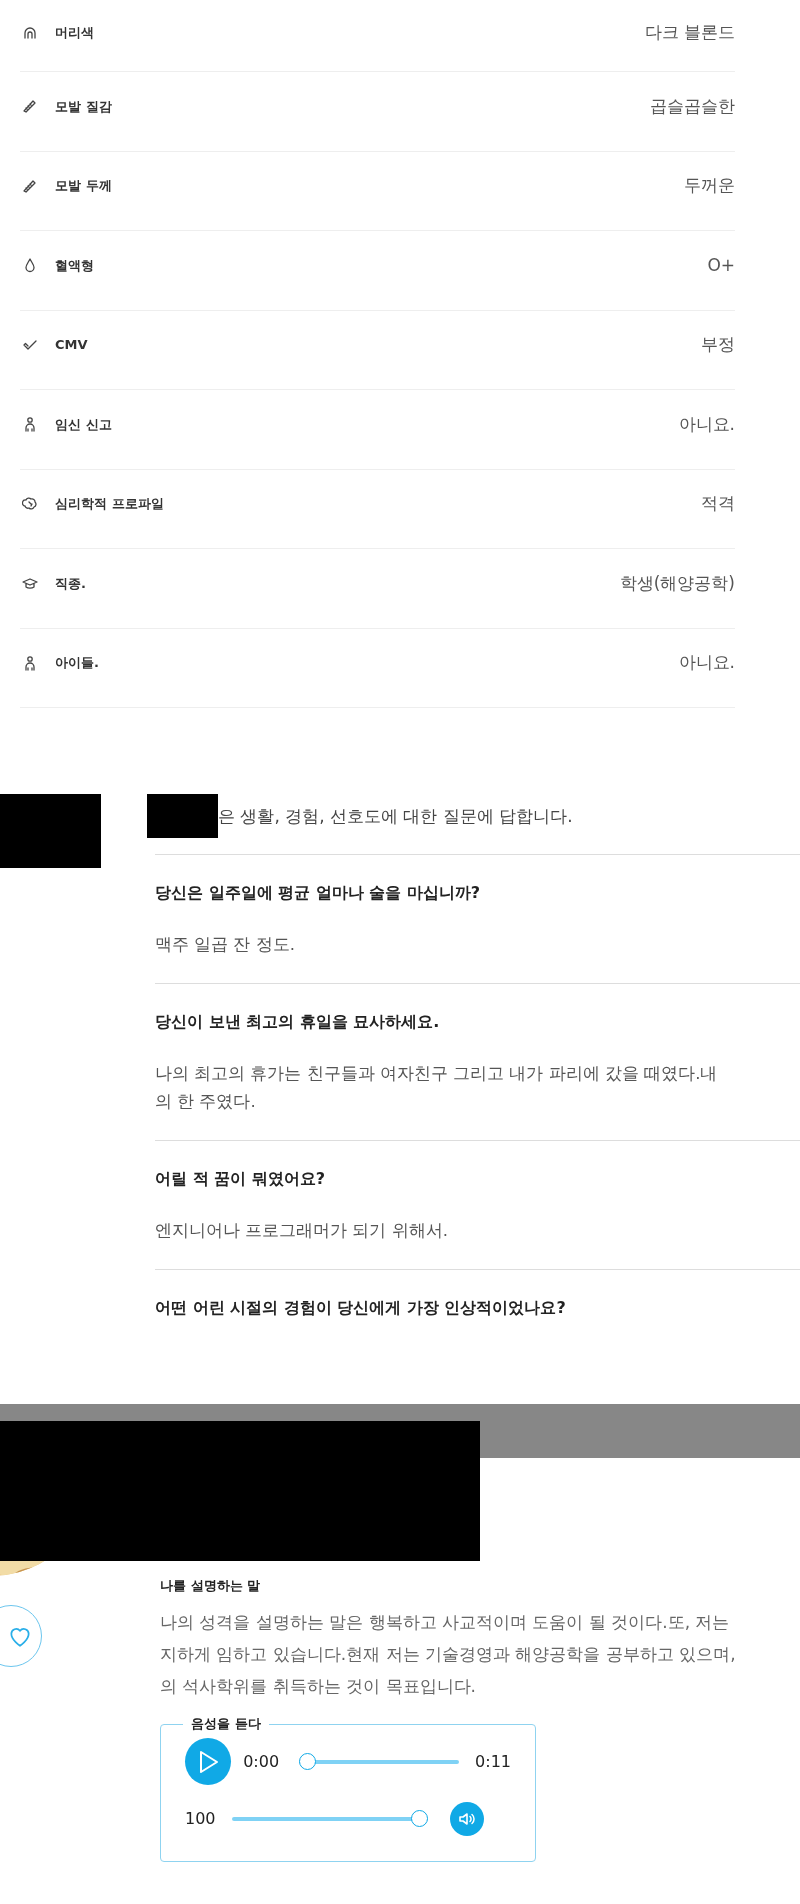  I want to click on answer-text: 맥주 일곱 잔 정도., so click(225, 945).